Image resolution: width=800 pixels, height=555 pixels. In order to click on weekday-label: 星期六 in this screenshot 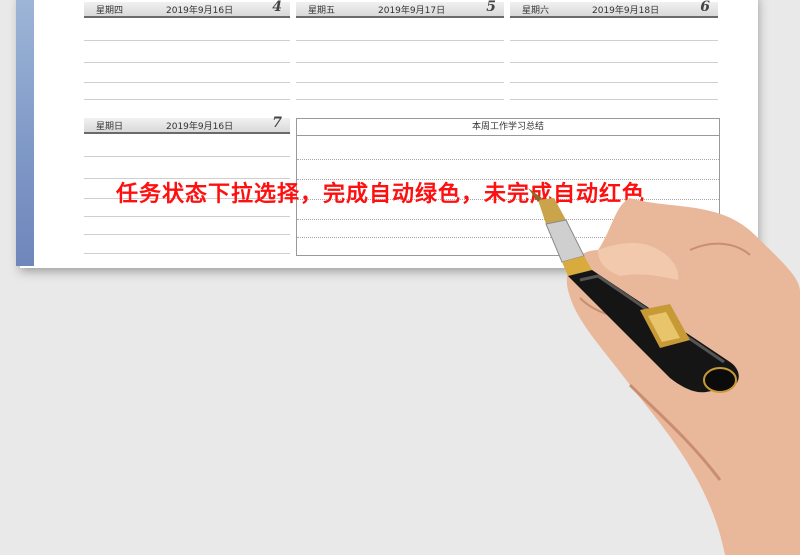, I will do `click(536, 11)`.